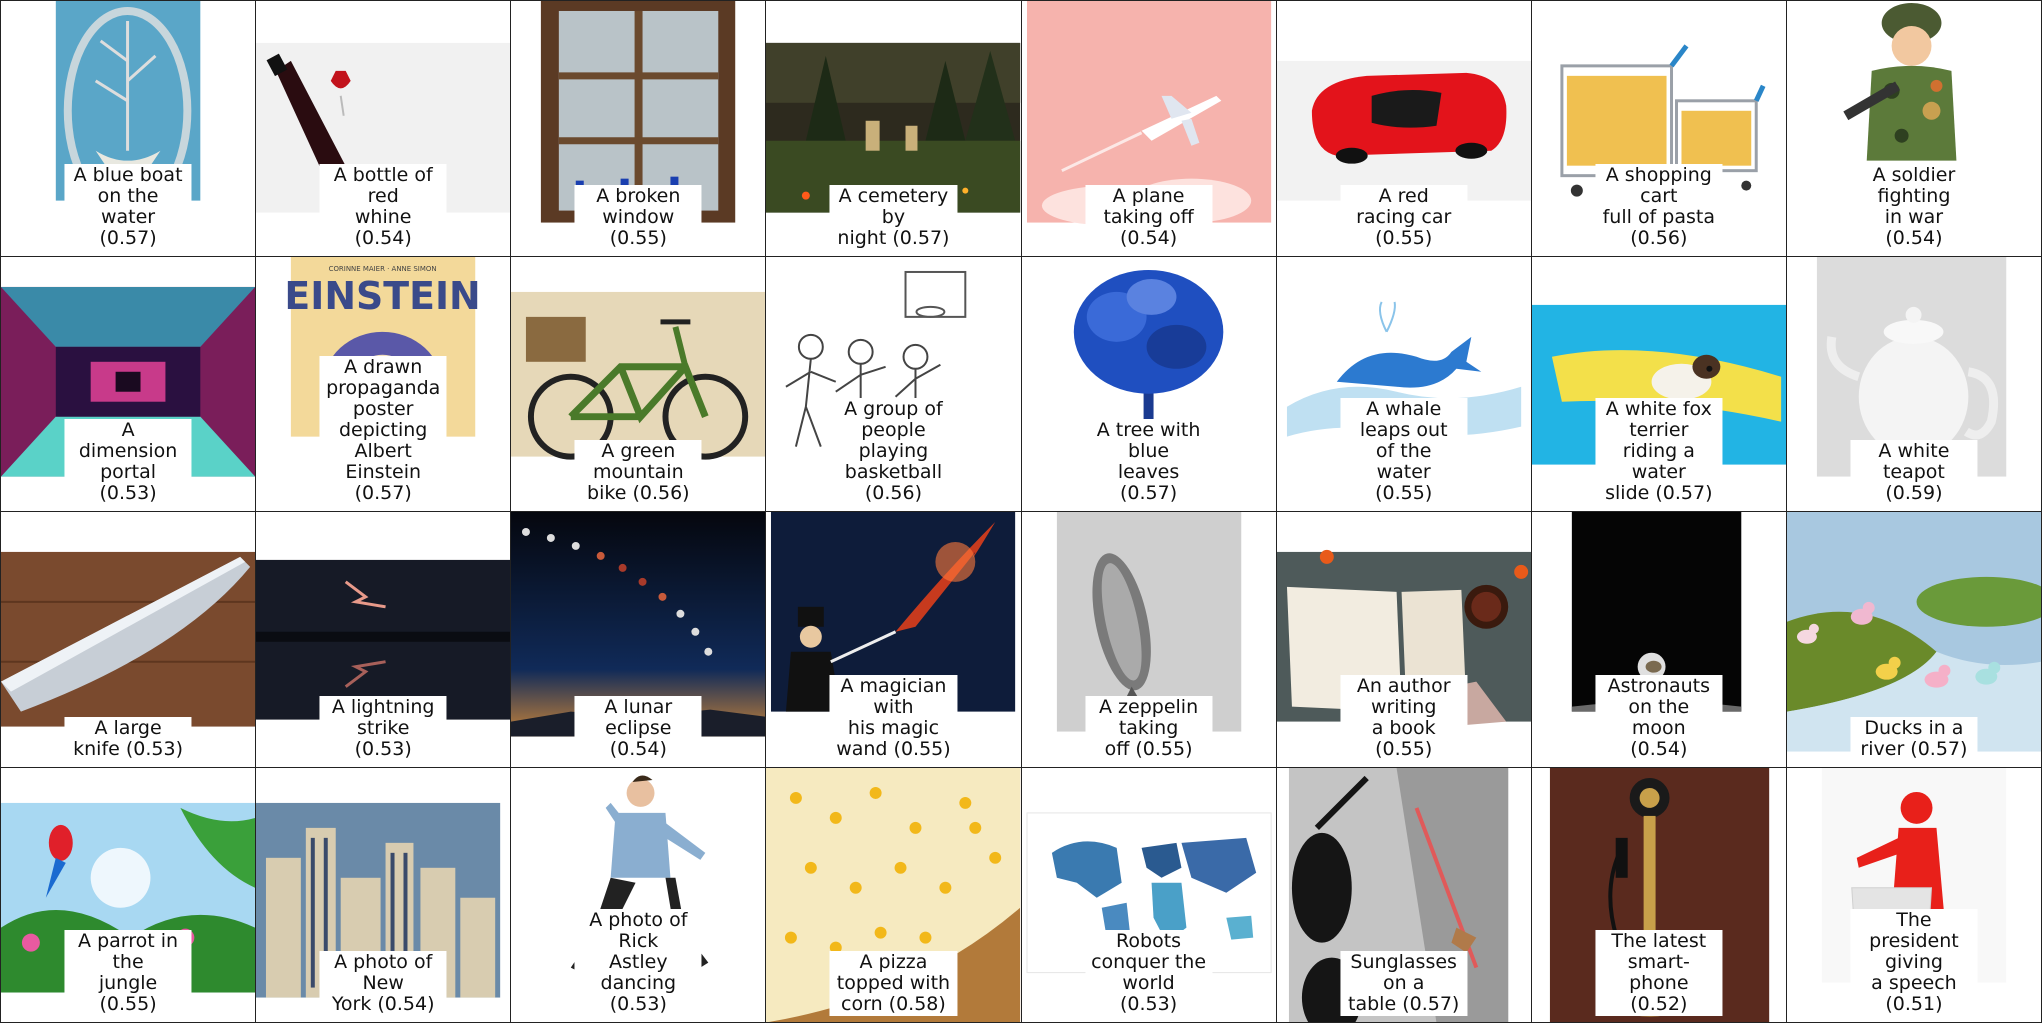 This screenshot has height=1023, width=2042. Describe the element at coordinates (638, 728) in the screenshot. I see `caption: A lunar eclipse (0.54)` at that location.